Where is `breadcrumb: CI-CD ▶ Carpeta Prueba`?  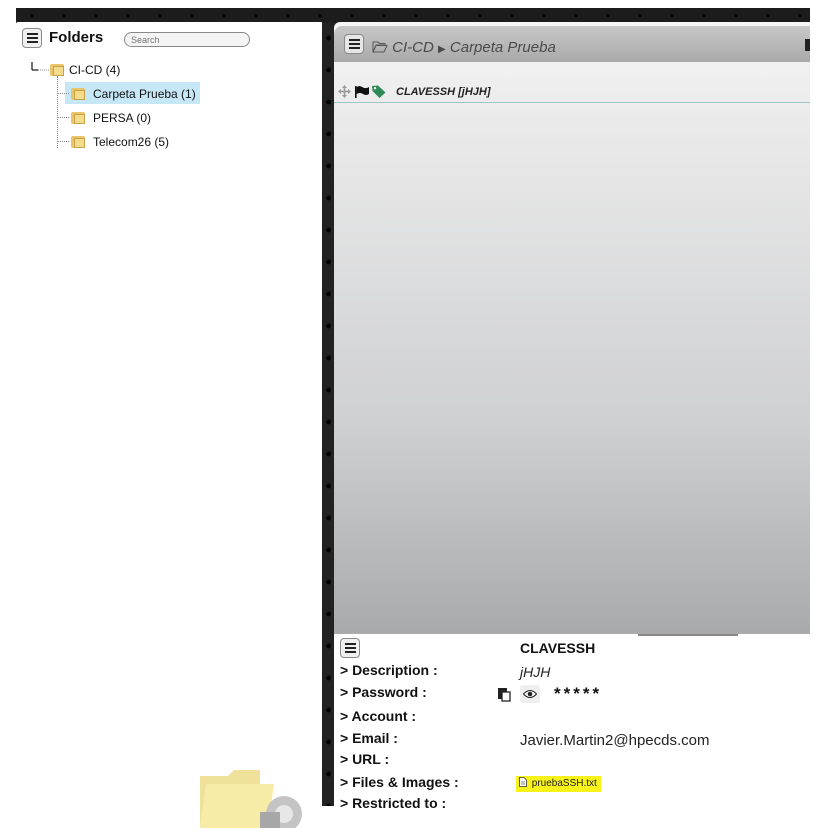
breadcrumb: CI-CD ▶ Carpeta Prueba is located at coordinates (464, 47).